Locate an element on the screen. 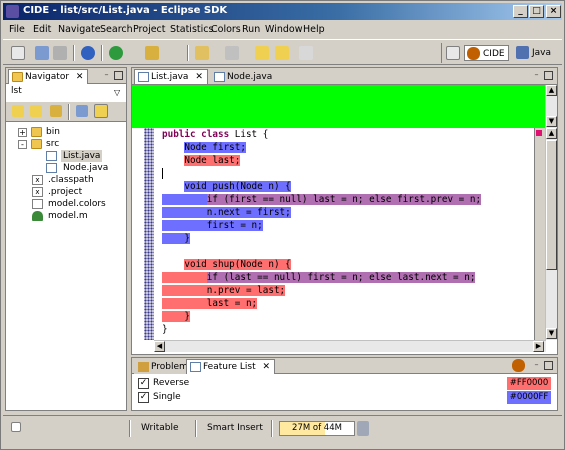 Image resolution: width=565 pixels, height=450 pixels. print-icon is located at coordinates (60, 53).